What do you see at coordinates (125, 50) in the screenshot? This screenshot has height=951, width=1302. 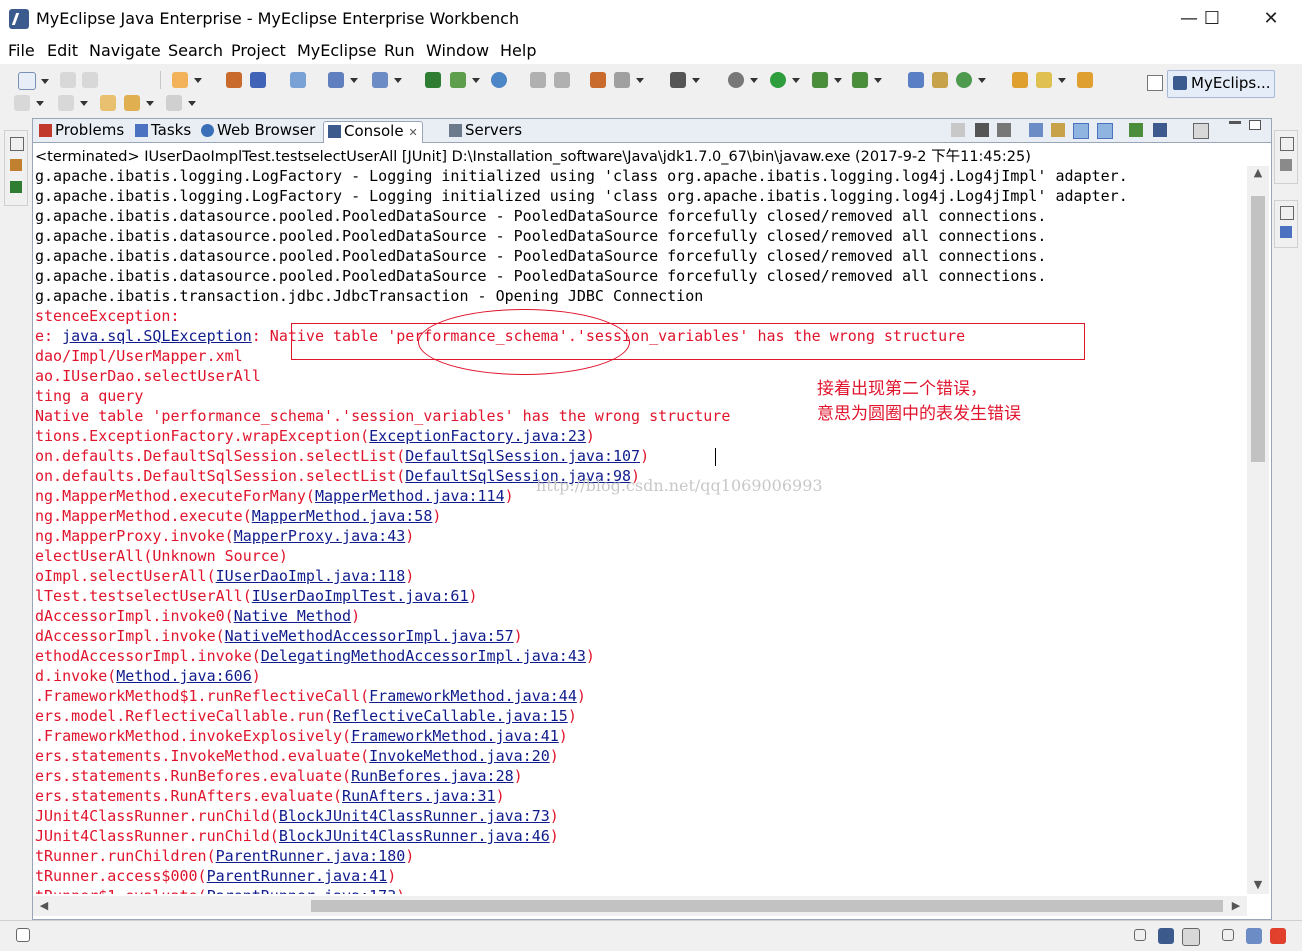 I see `menu-navigate: Navigate` at bounding box center [125, 50].